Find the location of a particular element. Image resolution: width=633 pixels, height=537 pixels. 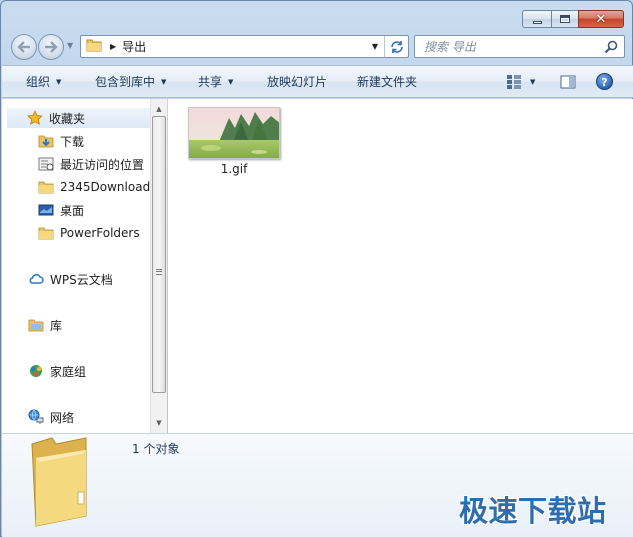

forward-arrow-icon is located at coordinates (51, 47).